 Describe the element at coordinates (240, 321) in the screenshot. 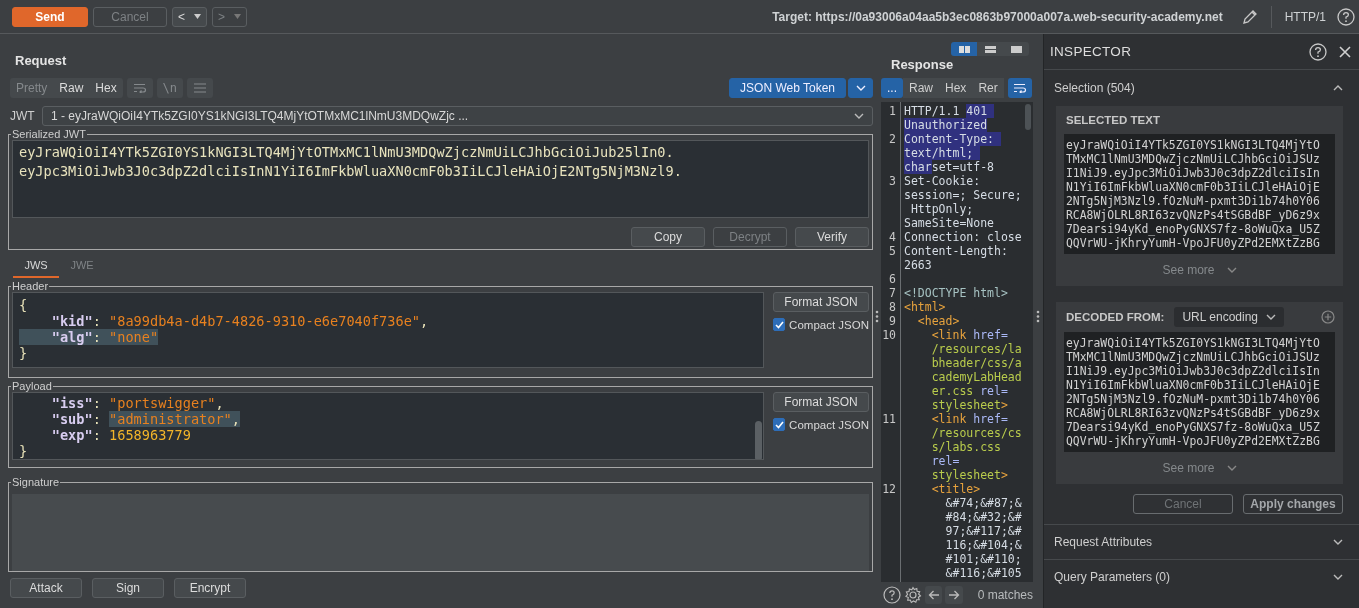

I see `code-line: "kid": "8a99db4a-d4b7-4826-9310-e6e7040f736e",` at that location.